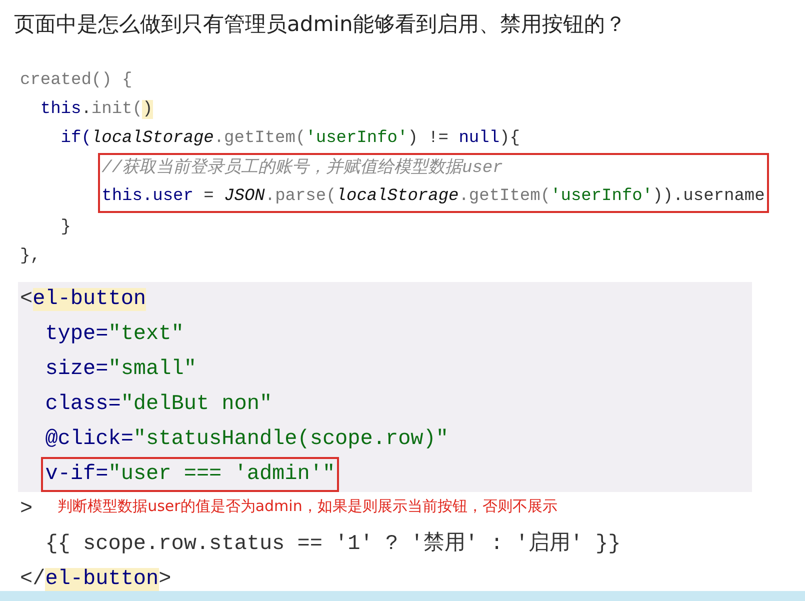  Describe the element at coordinates (332, 544) in the screenshot. I see `code-line: {{ scope.row.status == '1' ? '禁用' : '启用' }}` at that location.